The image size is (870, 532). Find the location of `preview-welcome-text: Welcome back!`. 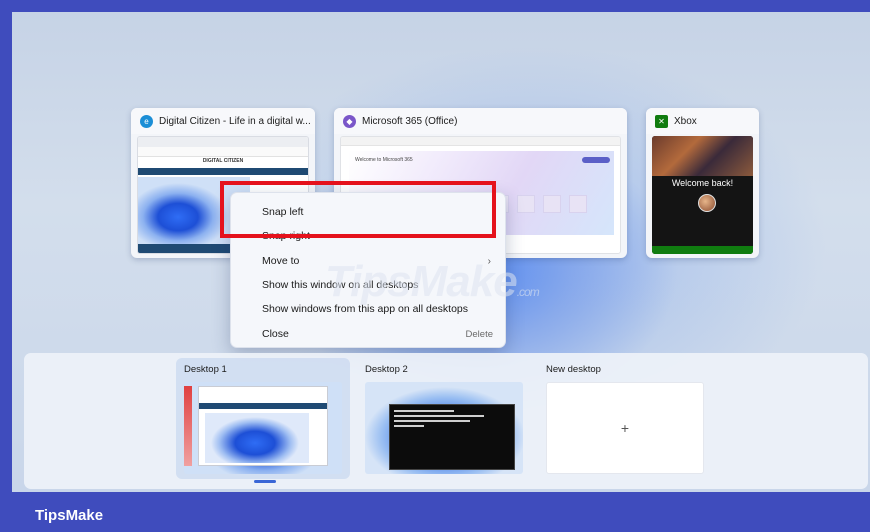

preview-welcome-text: Welcome back! is located at coordinates (702, 183).